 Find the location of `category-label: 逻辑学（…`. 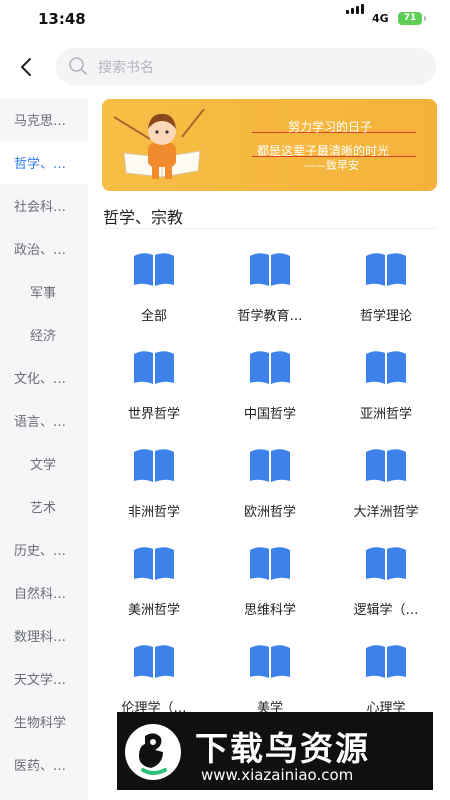

category-label: 逻辑学（… is located at coordinates (386, 610).